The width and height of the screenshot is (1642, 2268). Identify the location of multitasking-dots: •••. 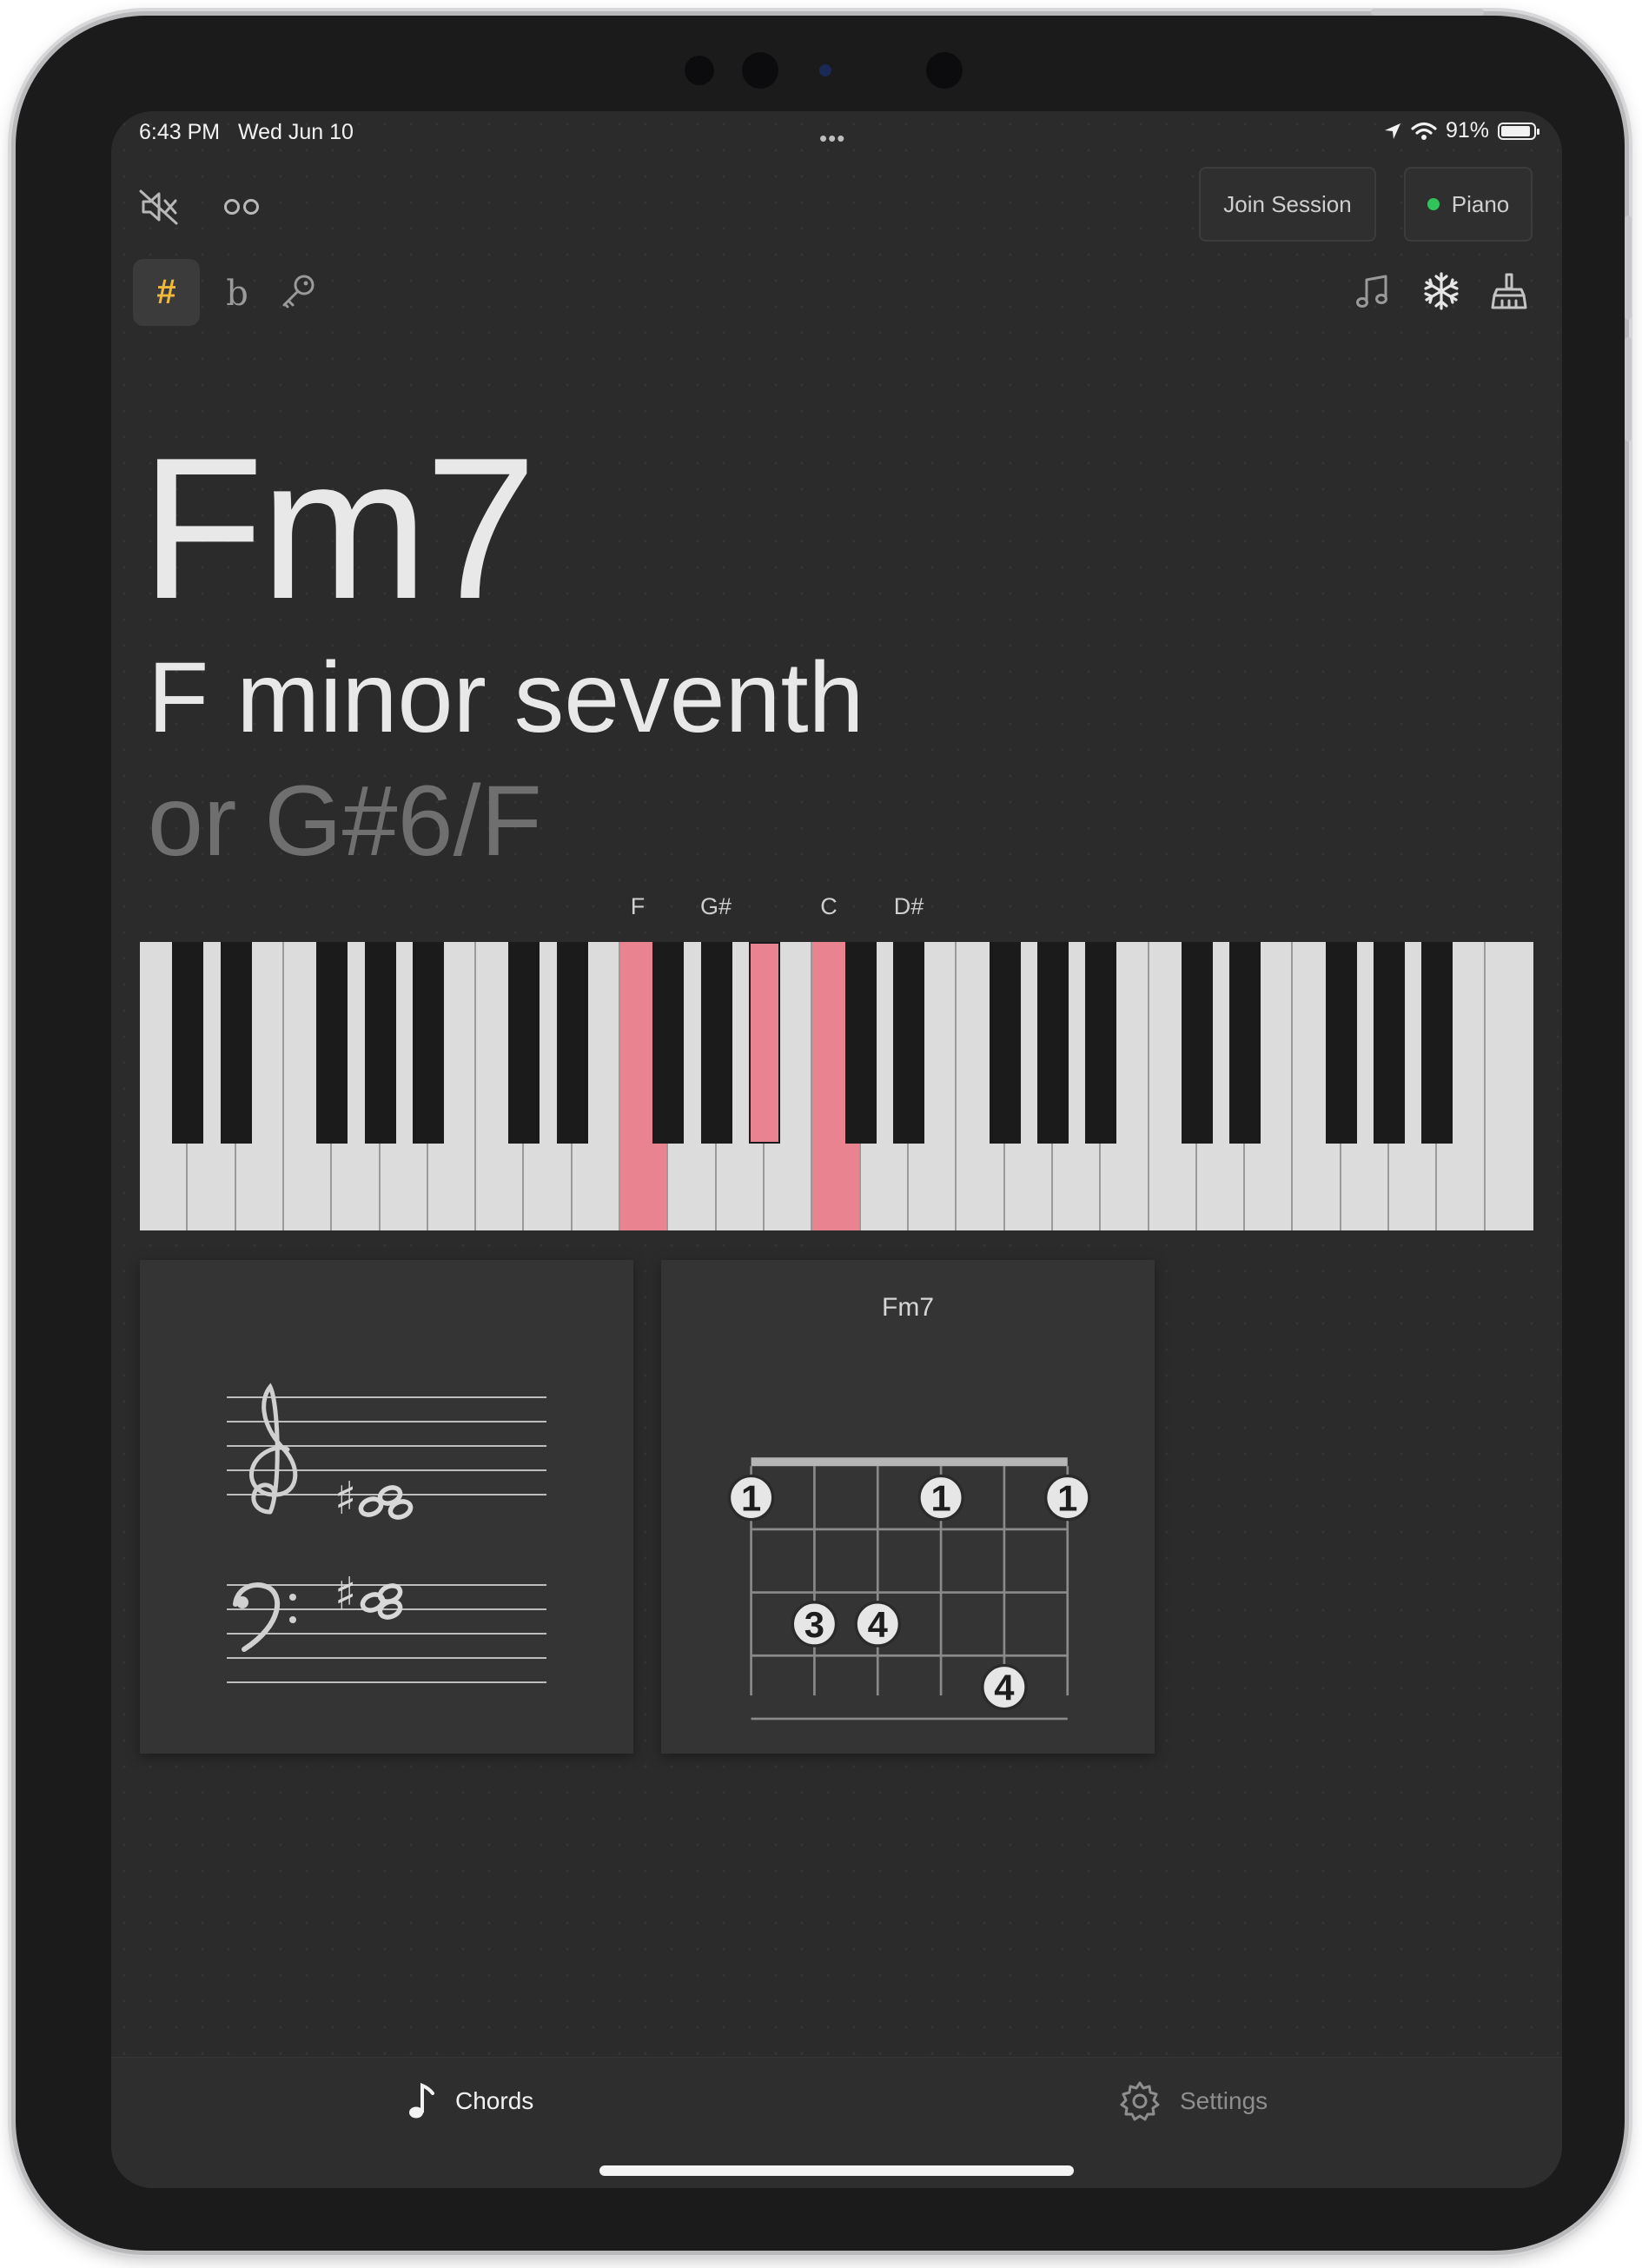
(832, 138).